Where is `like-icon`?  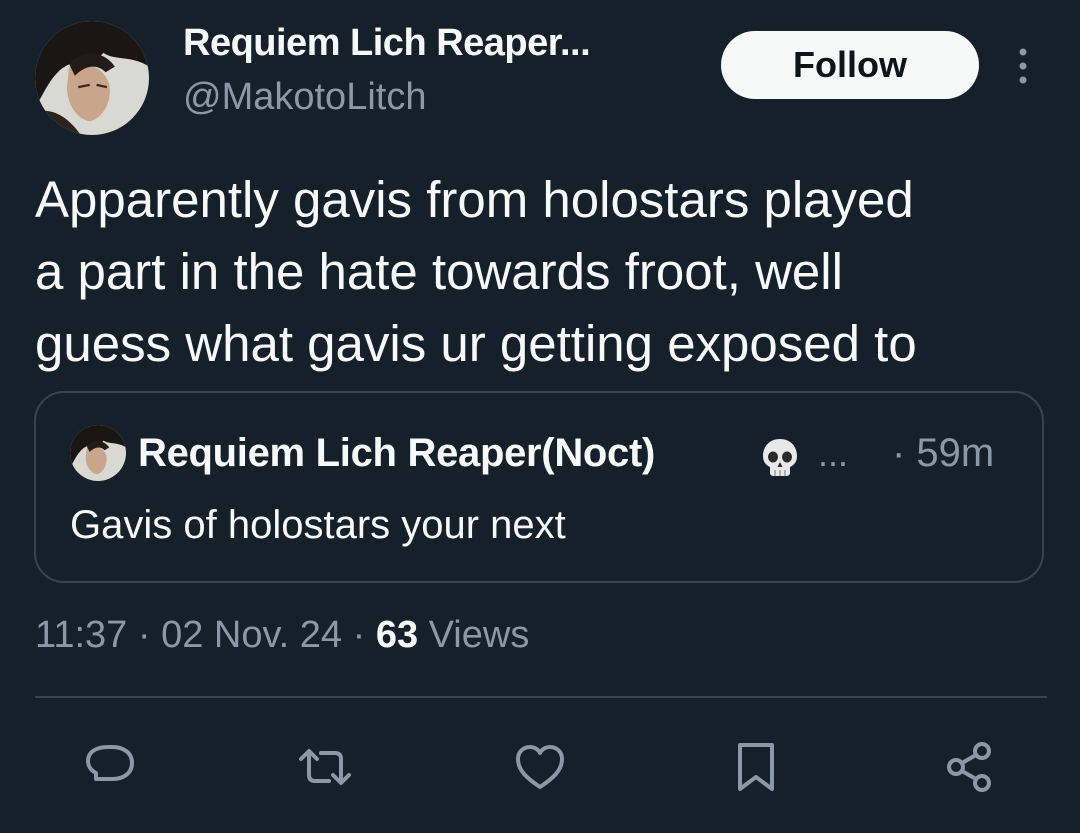
like-icon is located at coordinates (540, 767).